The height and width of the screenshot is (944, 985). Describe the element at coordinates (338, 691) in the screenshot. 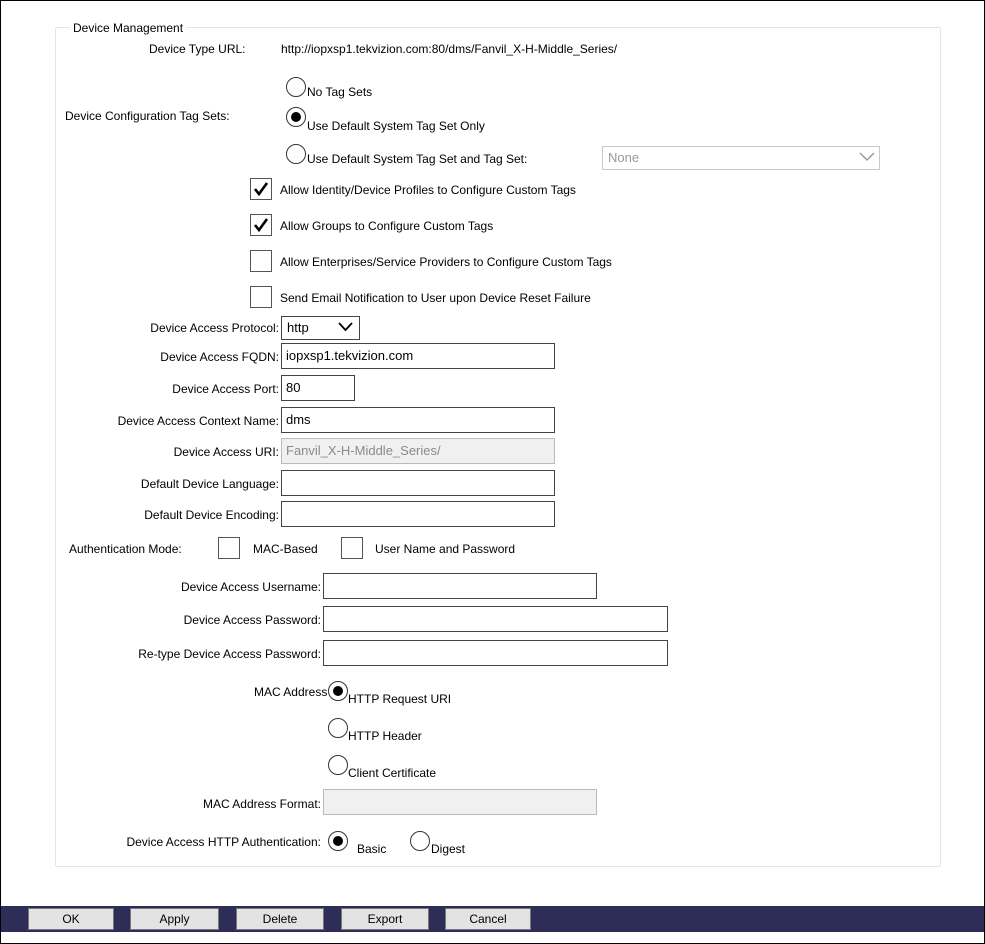

I see `radio-http-request-uri` at that location.